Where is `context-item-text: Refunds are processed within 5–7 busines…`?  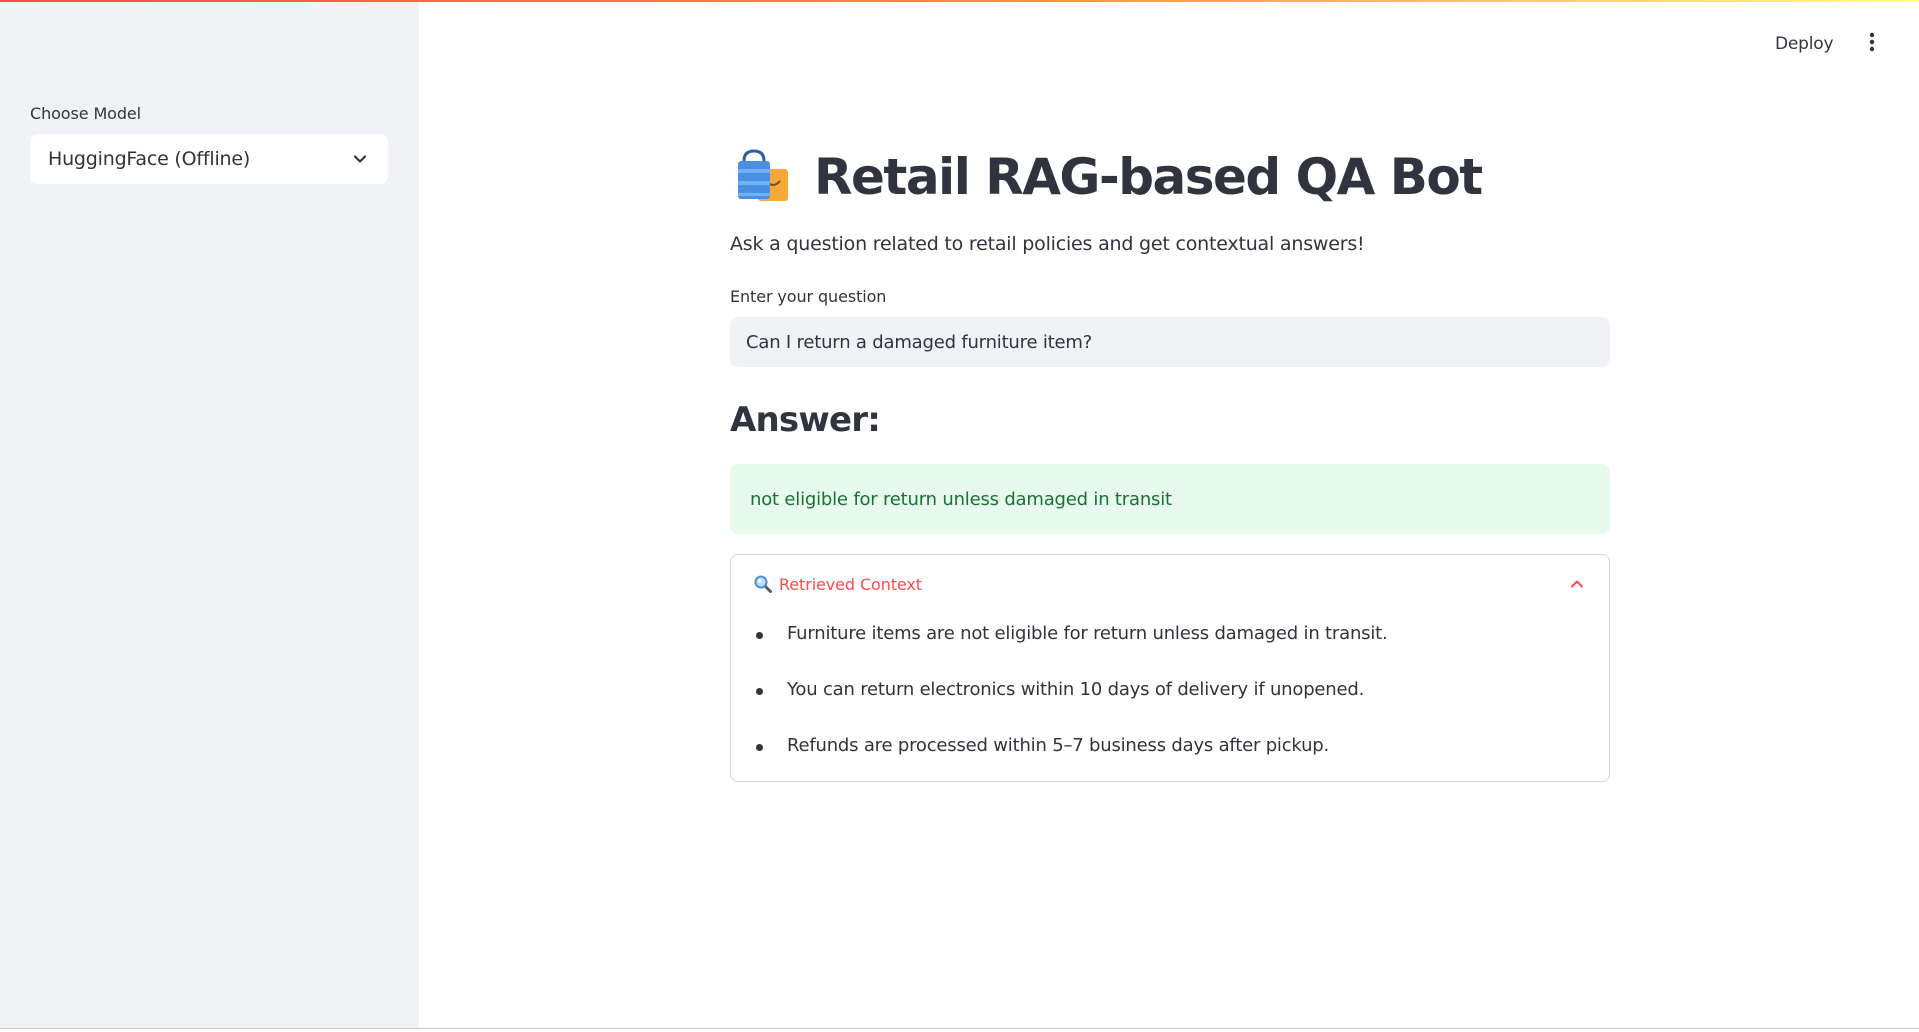
context-item-text: Refunds are processed within 5–7 busines… is located at coordinates (1058, 745).